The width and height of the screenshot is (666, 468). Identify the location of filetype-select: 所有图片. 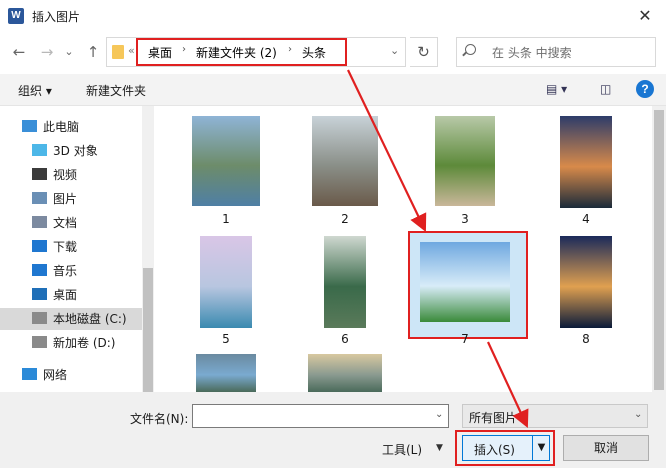
(555, 416).